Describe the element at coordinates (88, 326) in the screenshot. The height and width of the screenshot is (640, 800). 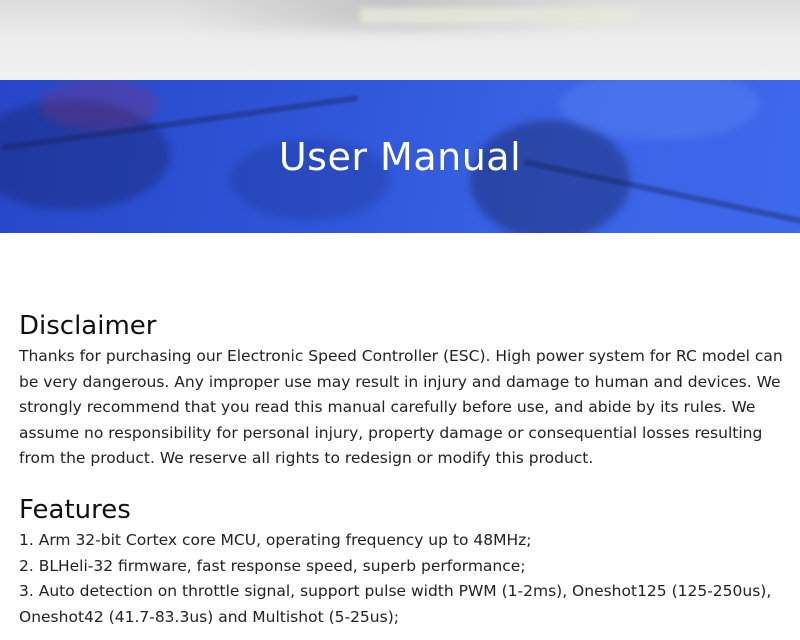
I see `disclaimer-heading: Disclaimer` at that location.